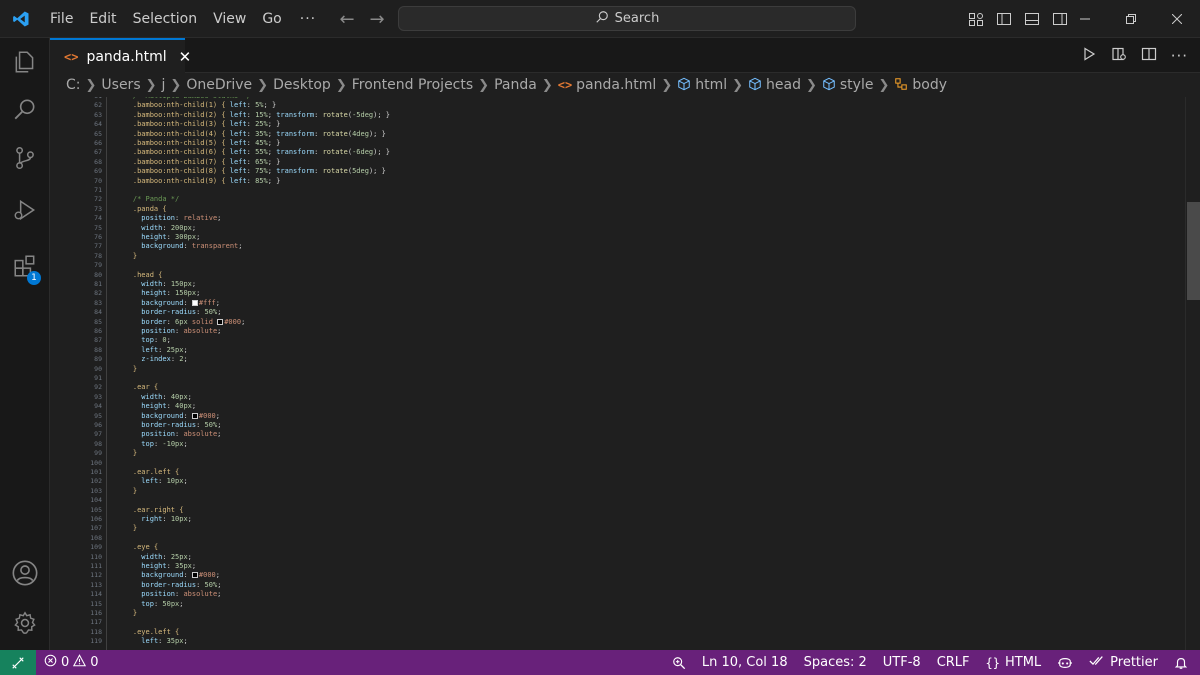 This screenshot has width=1200, height=675. What do you see at coordinates (627, 18) in the screenshot?
I see `command-center-search: Search` at bounding box center [627, 18].